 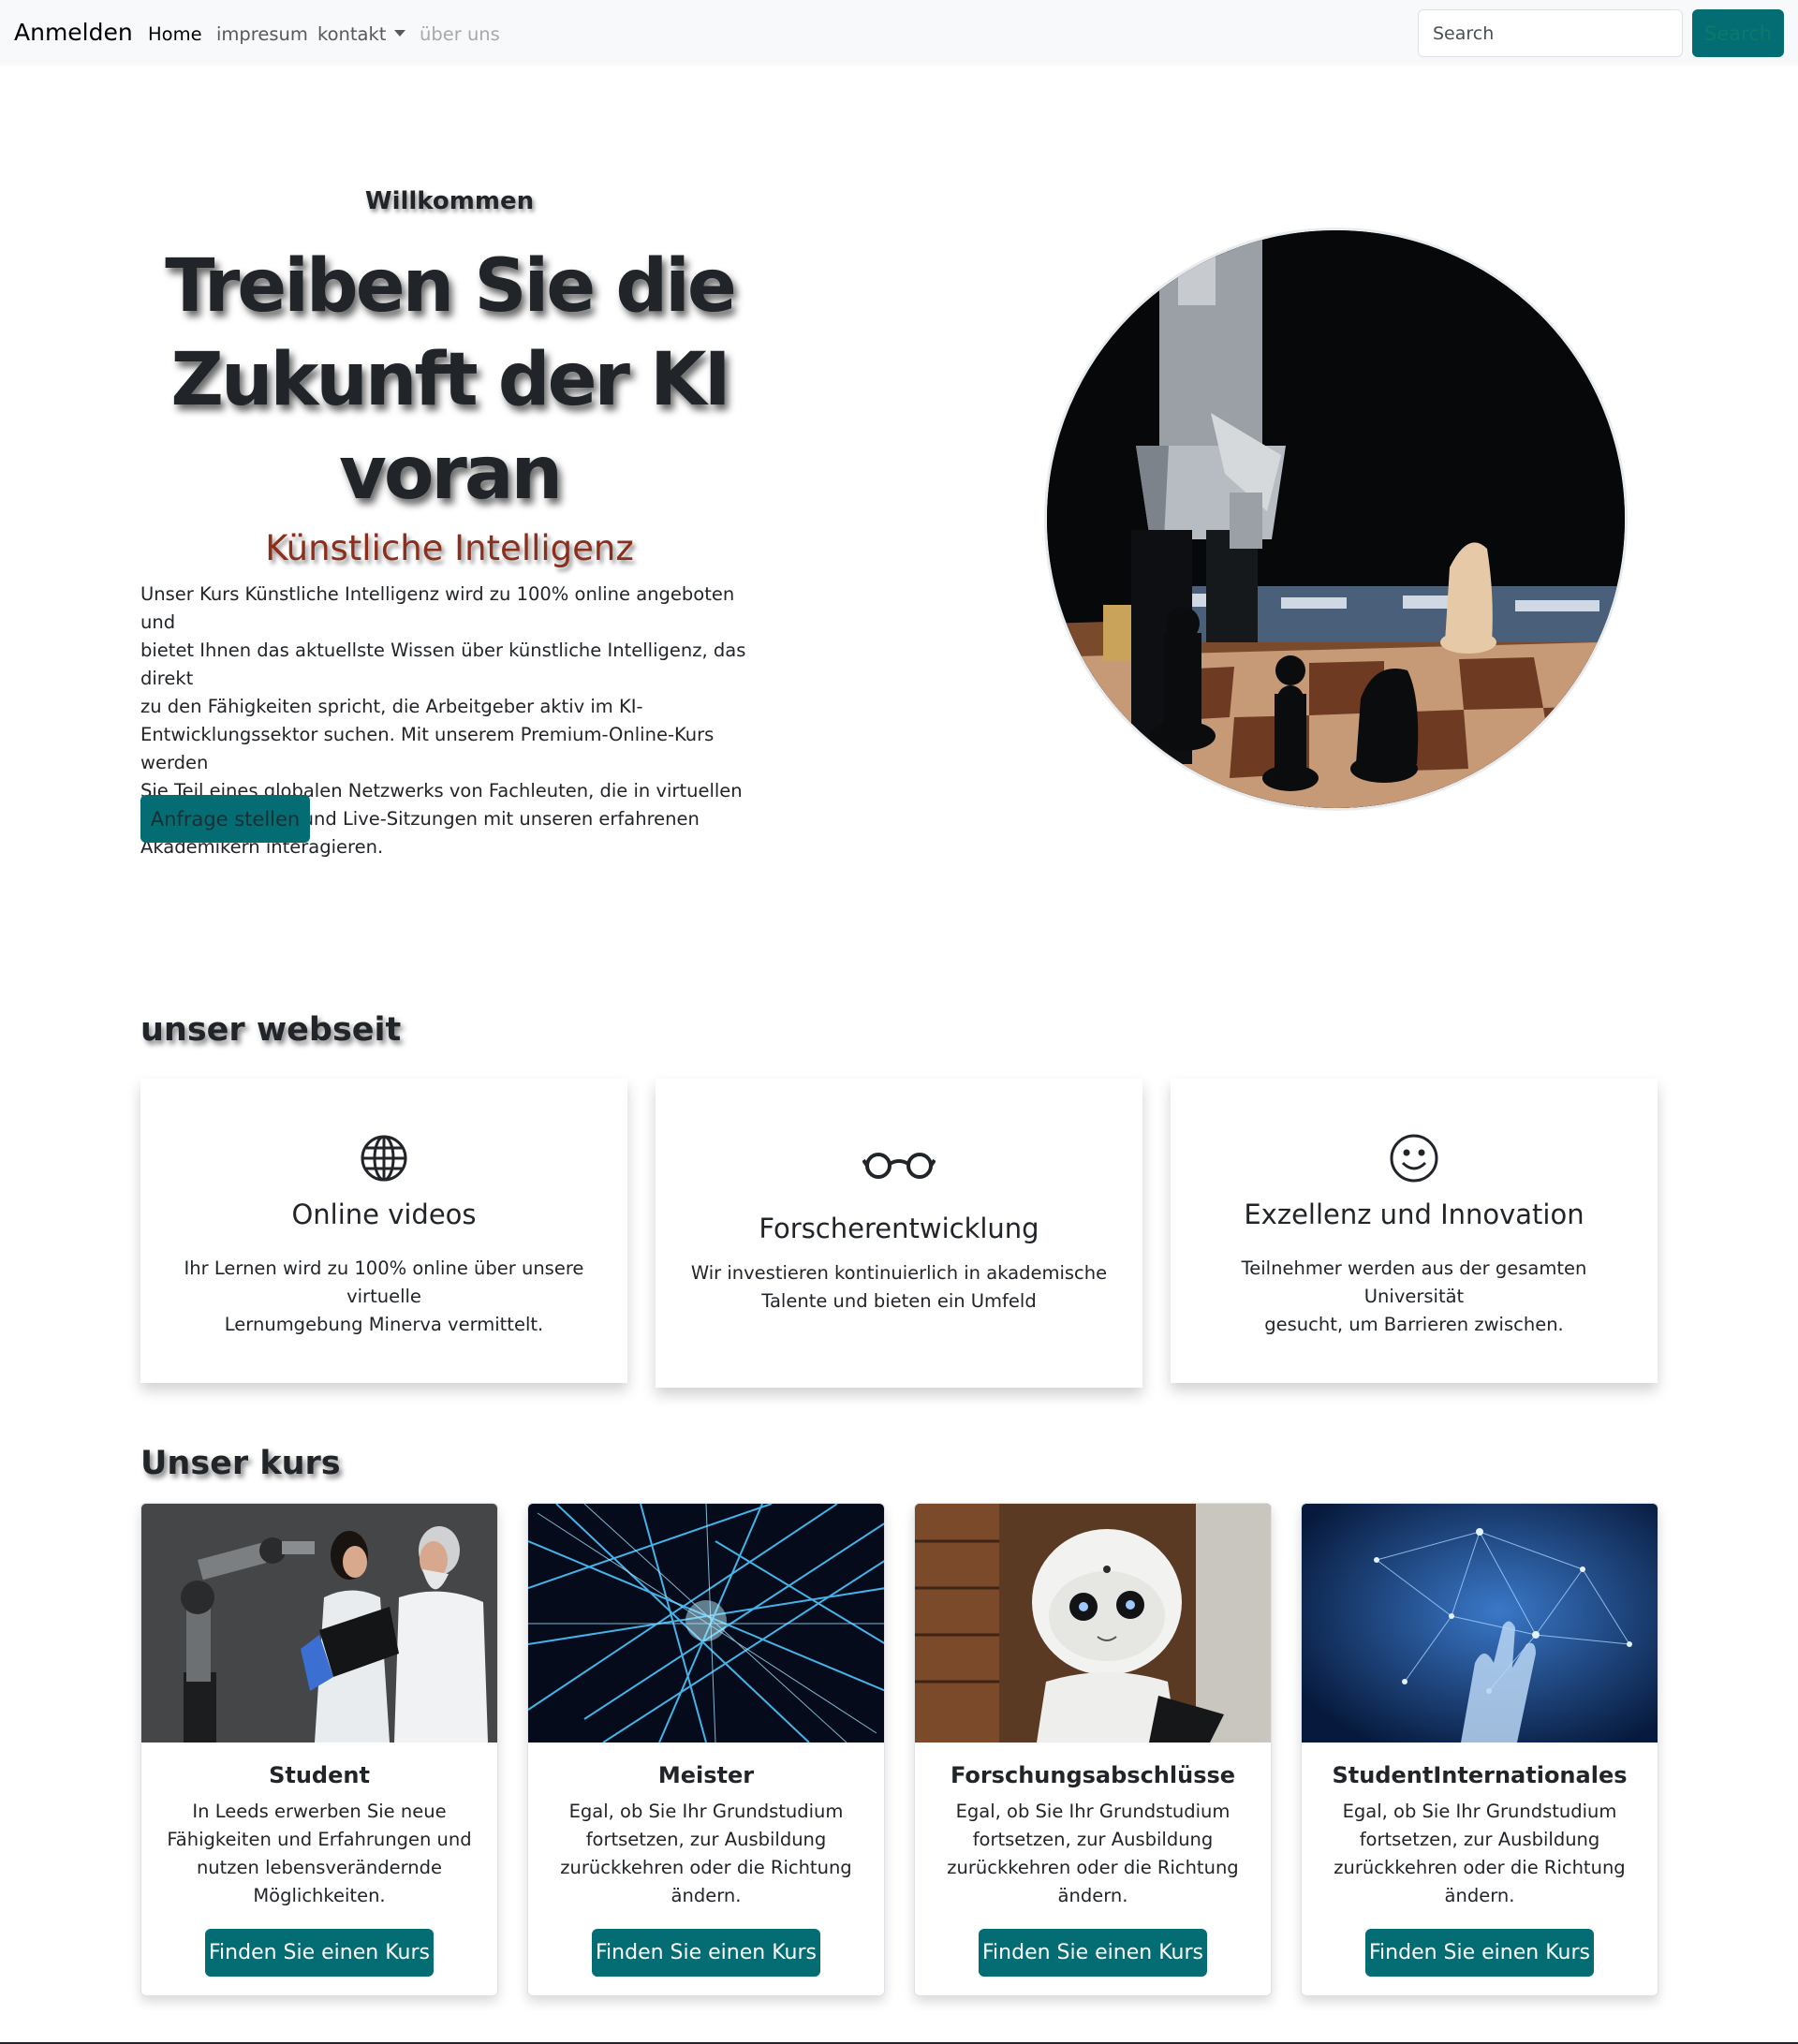 I want to click on brand-link: Anmelden, so click(x=73, y=33).